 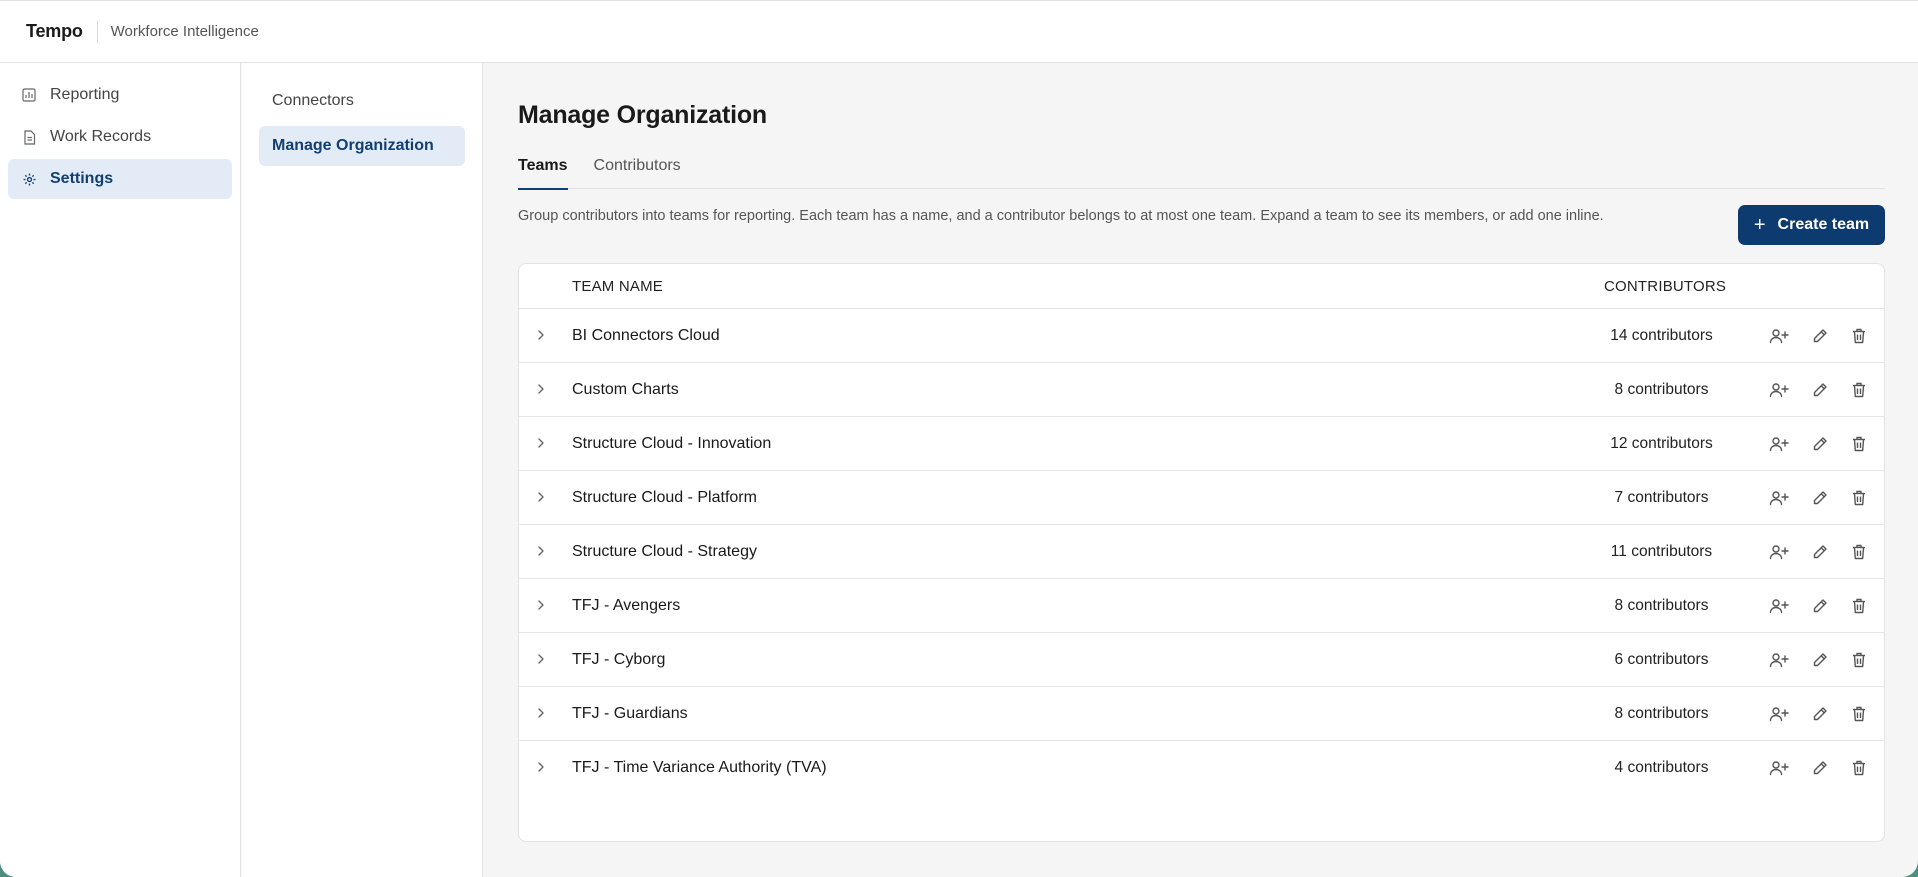 What do you see at coordinates (1665, 286) in the screenshot?
I see `column-header-contributors: CONTRIBUTORS` at bounding box center [1665, 286].